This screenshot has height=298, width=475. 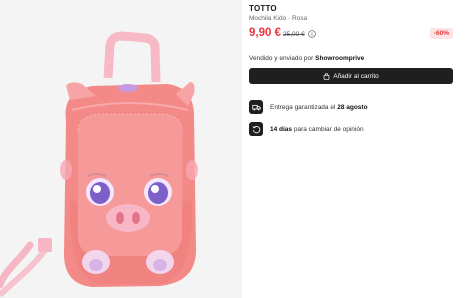 What do you see at coordinates (312, 34) in the screenshot?
I see `info-icon` at bounding box center [312, 34].